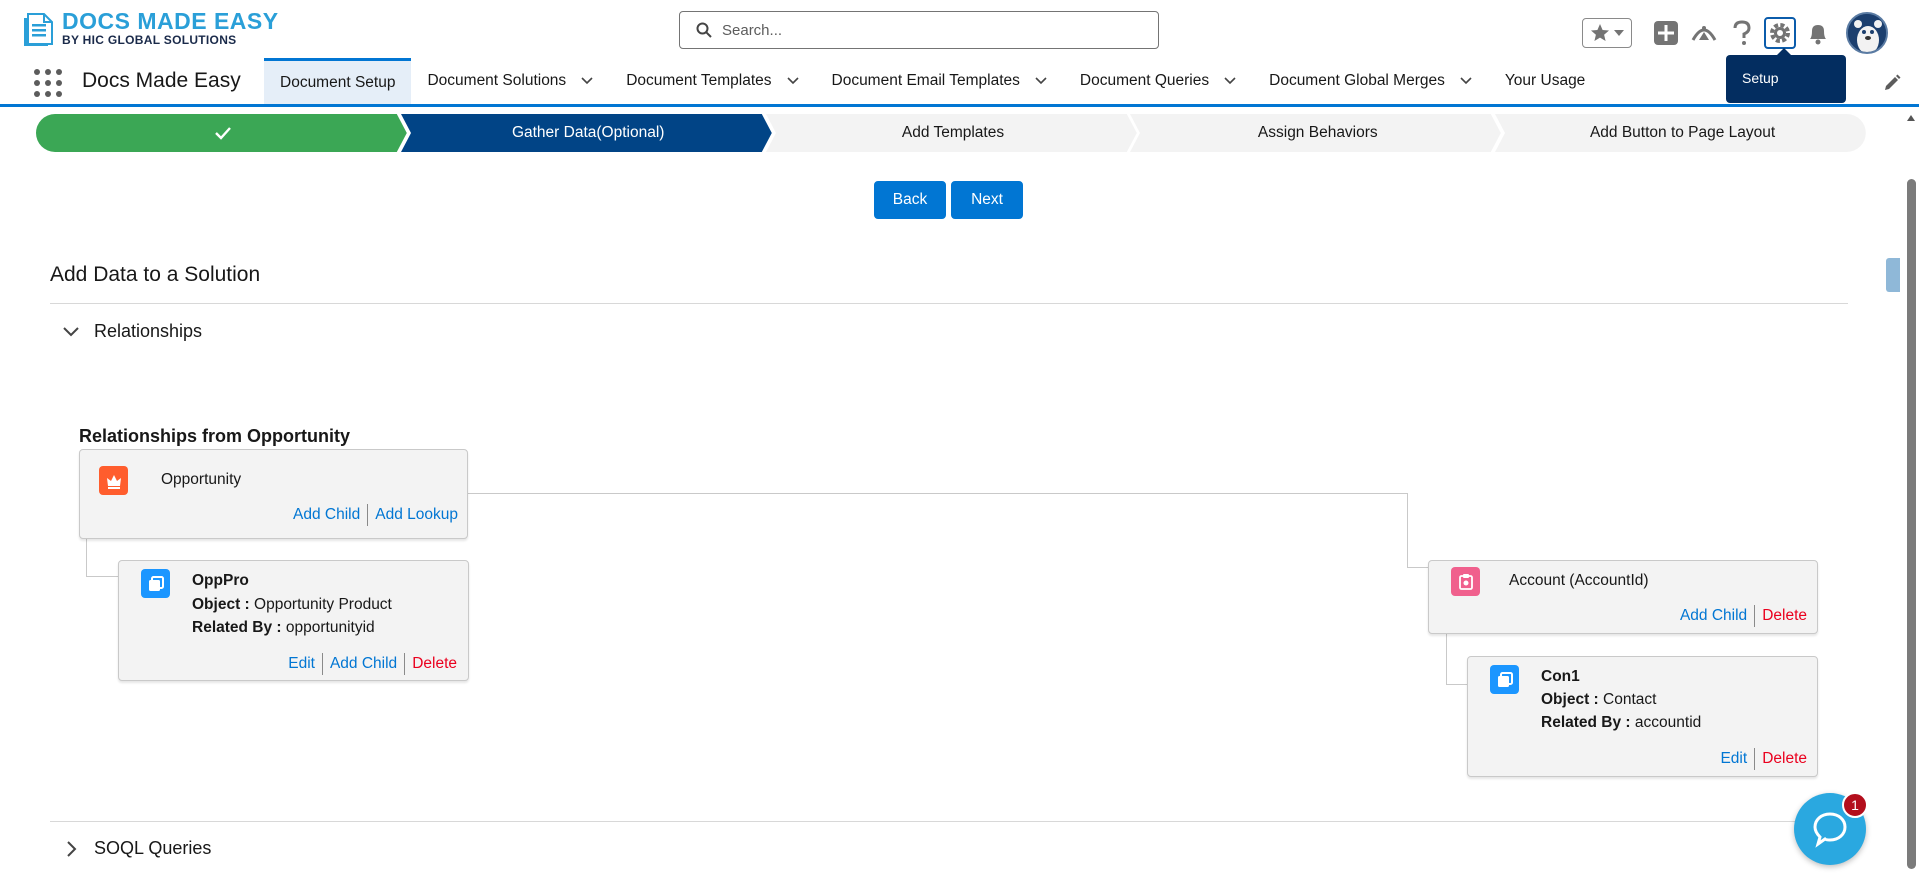  I want to click on add-icon, so click(1666, 33).